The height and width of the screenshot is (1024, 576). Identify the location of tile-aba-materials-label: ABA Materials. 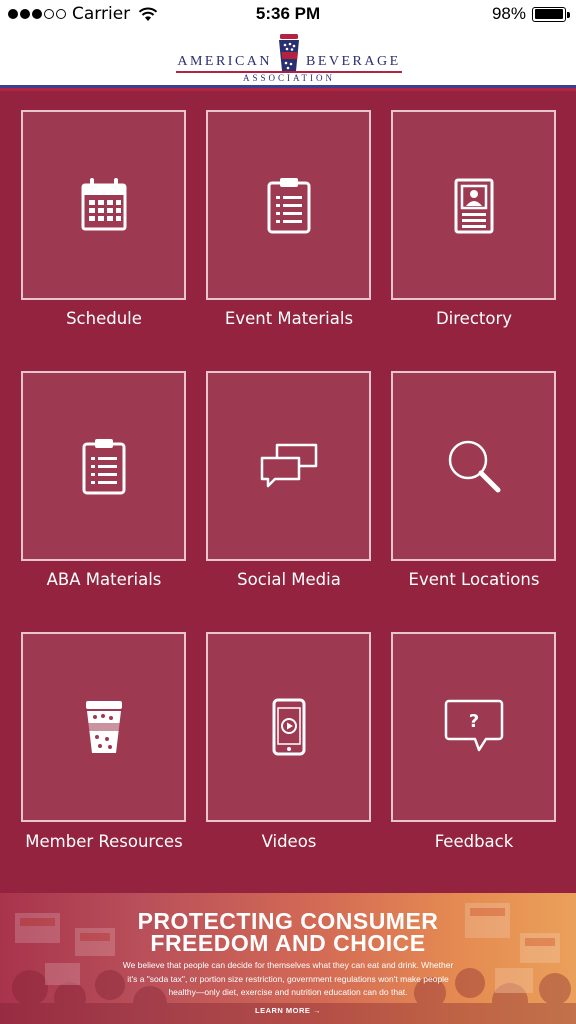
(104, 579).